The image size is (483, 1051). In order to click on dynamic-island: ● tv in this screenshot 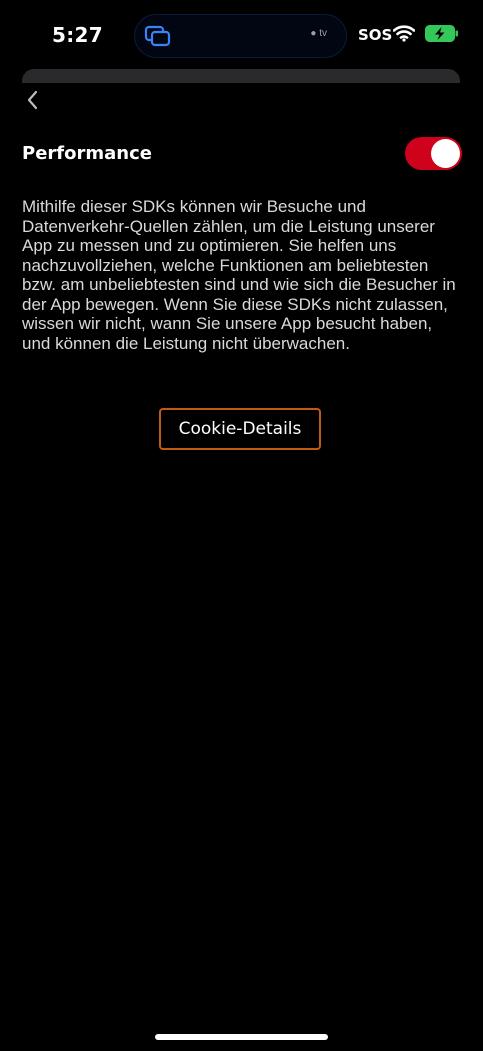, I will do `click(240, 36)`.